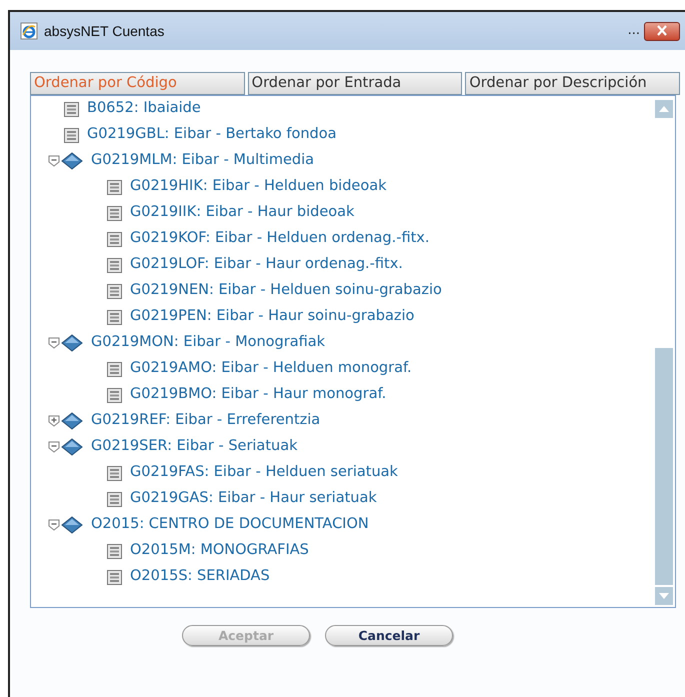 The image size is (685, 697). I want to click on close-button, so click(662, 31).